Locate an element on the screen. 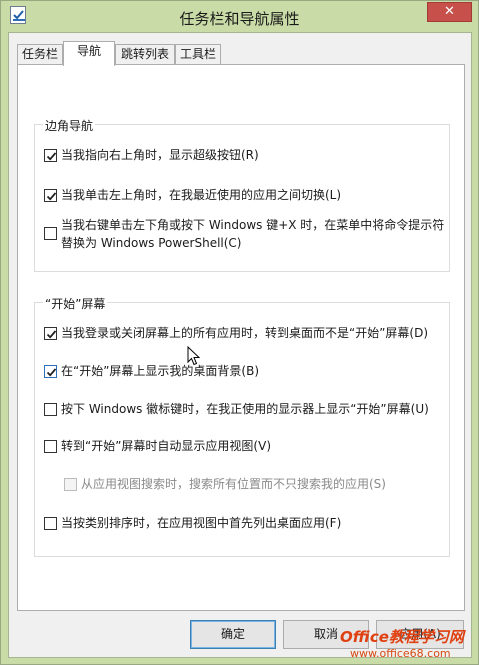 The height and width of the screenshot is (665, 479). watermark-title: Office教程学习网 is located at coordinates (402, 637).